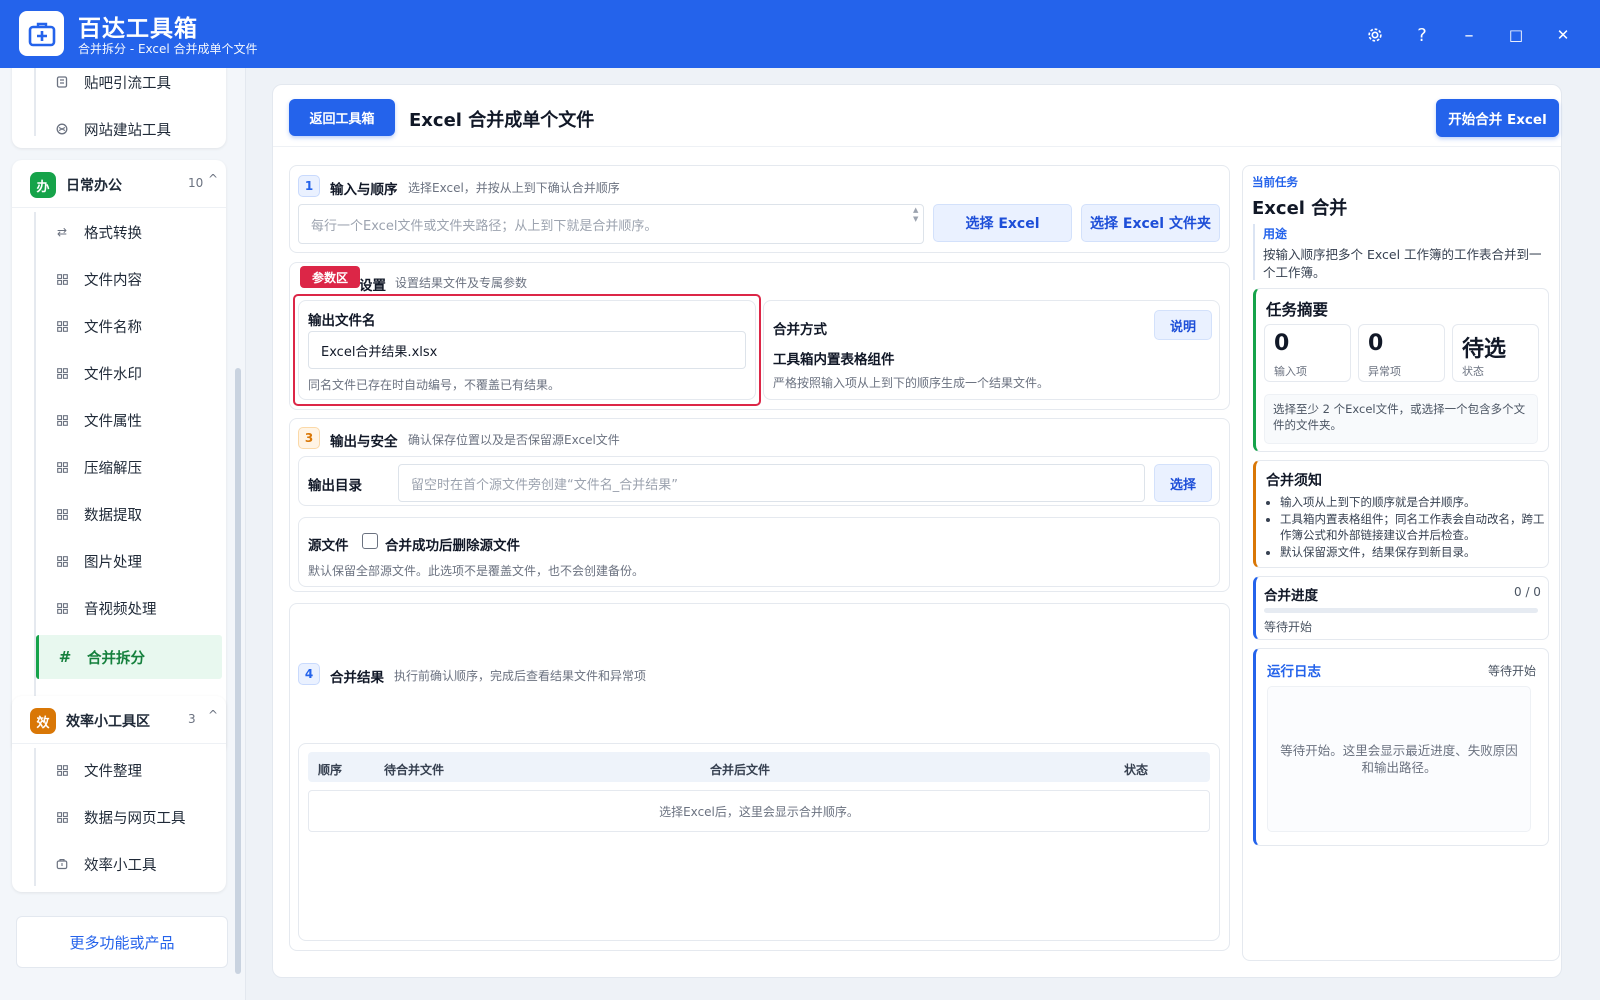  Describe the element at coordinates (1183, 483) in the screenshot. I see `choose-dir-button: 选择` at that location.